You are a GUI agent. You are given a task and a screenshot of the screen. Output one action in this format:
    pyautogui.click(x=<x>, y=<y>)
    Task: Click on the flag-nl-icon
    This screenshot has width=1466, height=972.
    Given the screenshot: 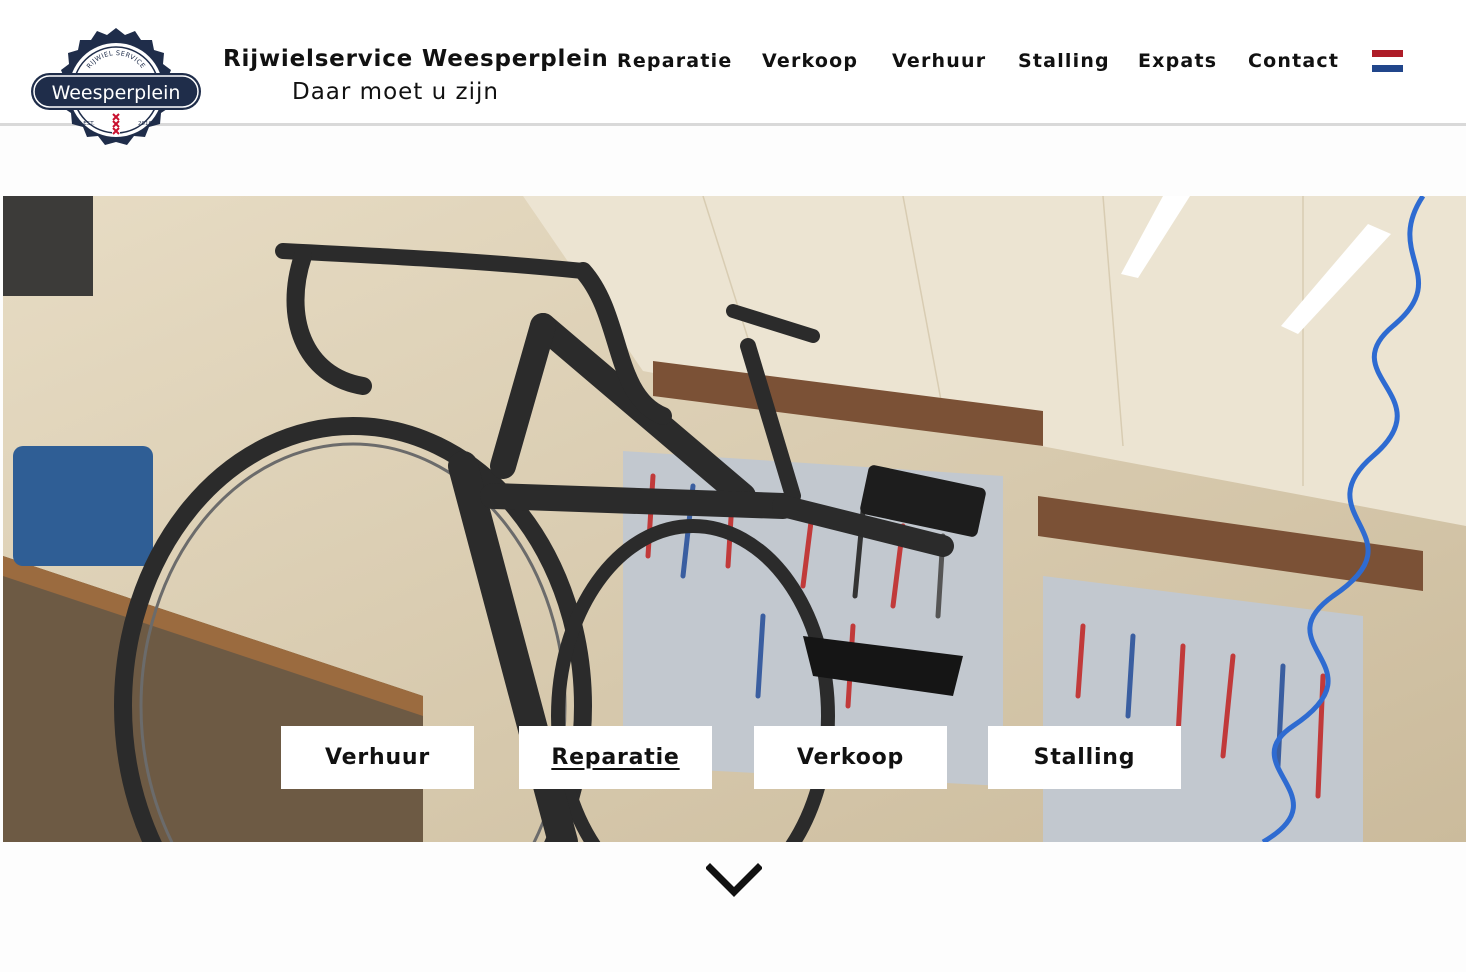 What is the action you would take?
    pyautogui.click(x=1387, y=61)
    